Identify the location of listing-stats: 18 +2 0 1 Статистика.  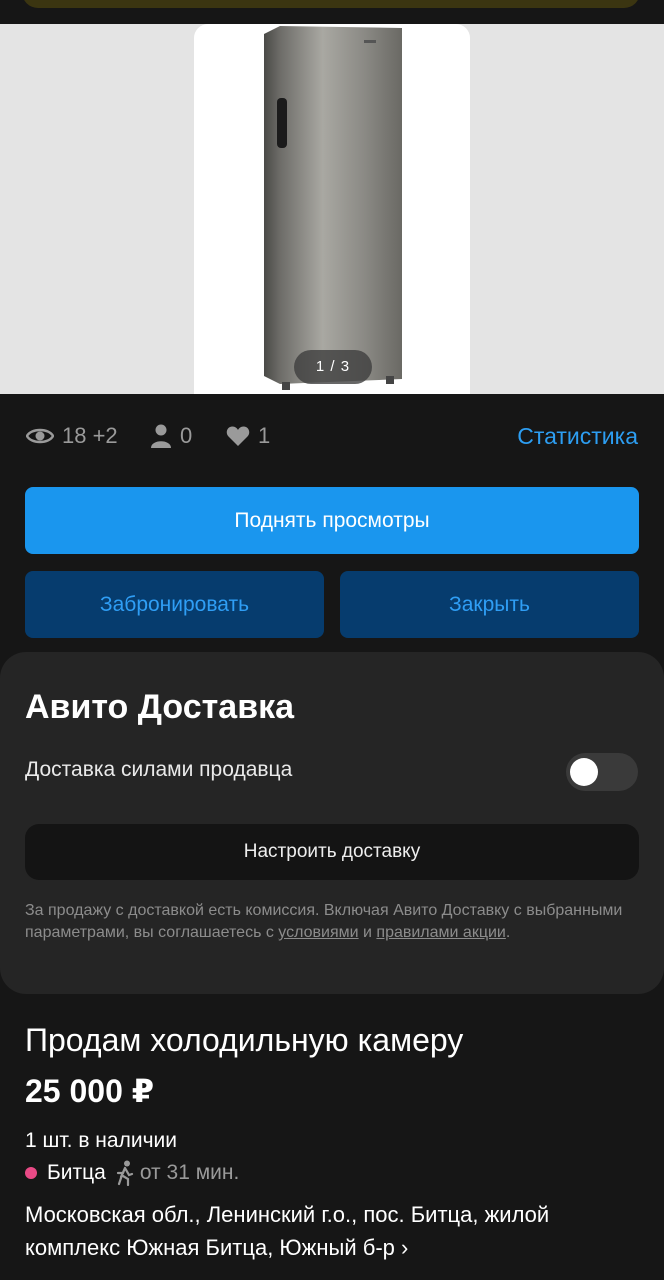
(332, 436).